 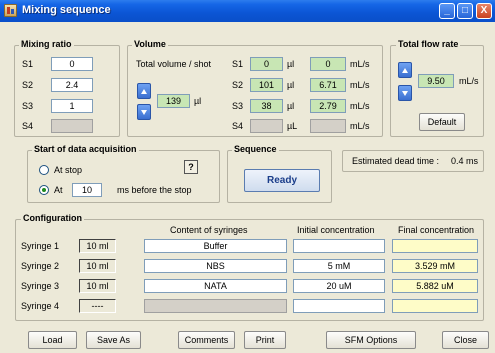 What do you see at coordinates (435, 286) in the screenshot?
I see `syringe-3-final-field: 5.882 uM` at bounding box center [435, 286].